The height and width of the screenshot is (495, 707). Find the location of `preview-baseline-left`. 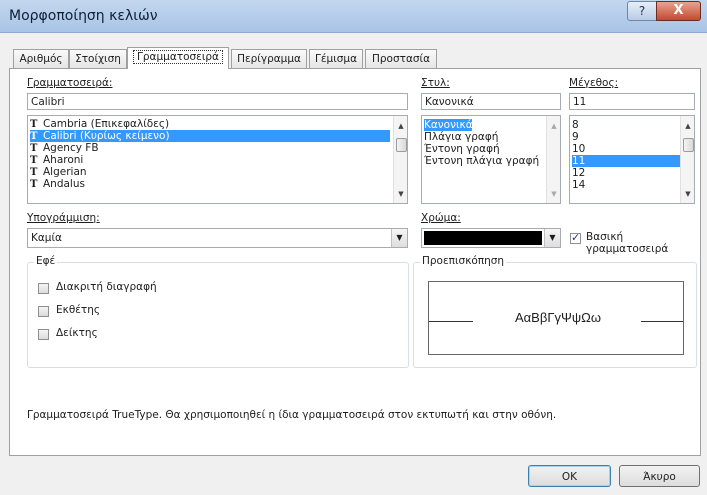

preview-baseline-left is located at coordinates (451, 321).